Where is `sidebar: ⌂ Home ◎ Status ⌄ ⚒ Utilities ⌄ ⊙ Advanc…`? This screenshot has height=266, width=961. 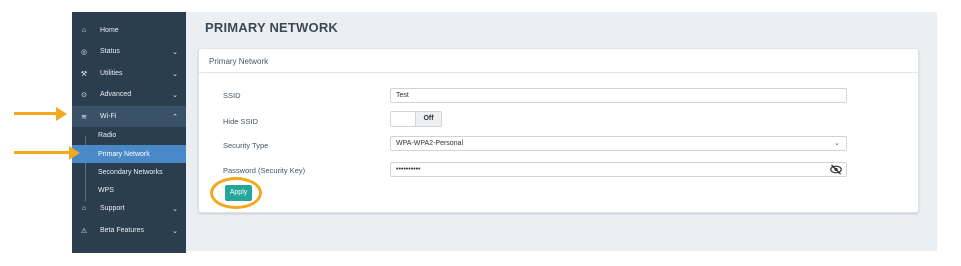 sidebar: ⌂ Home ◎ Status ⌄ ⚒ Utilities ⌄ ⊙ Advanc… is located at coordinates (129, 132).